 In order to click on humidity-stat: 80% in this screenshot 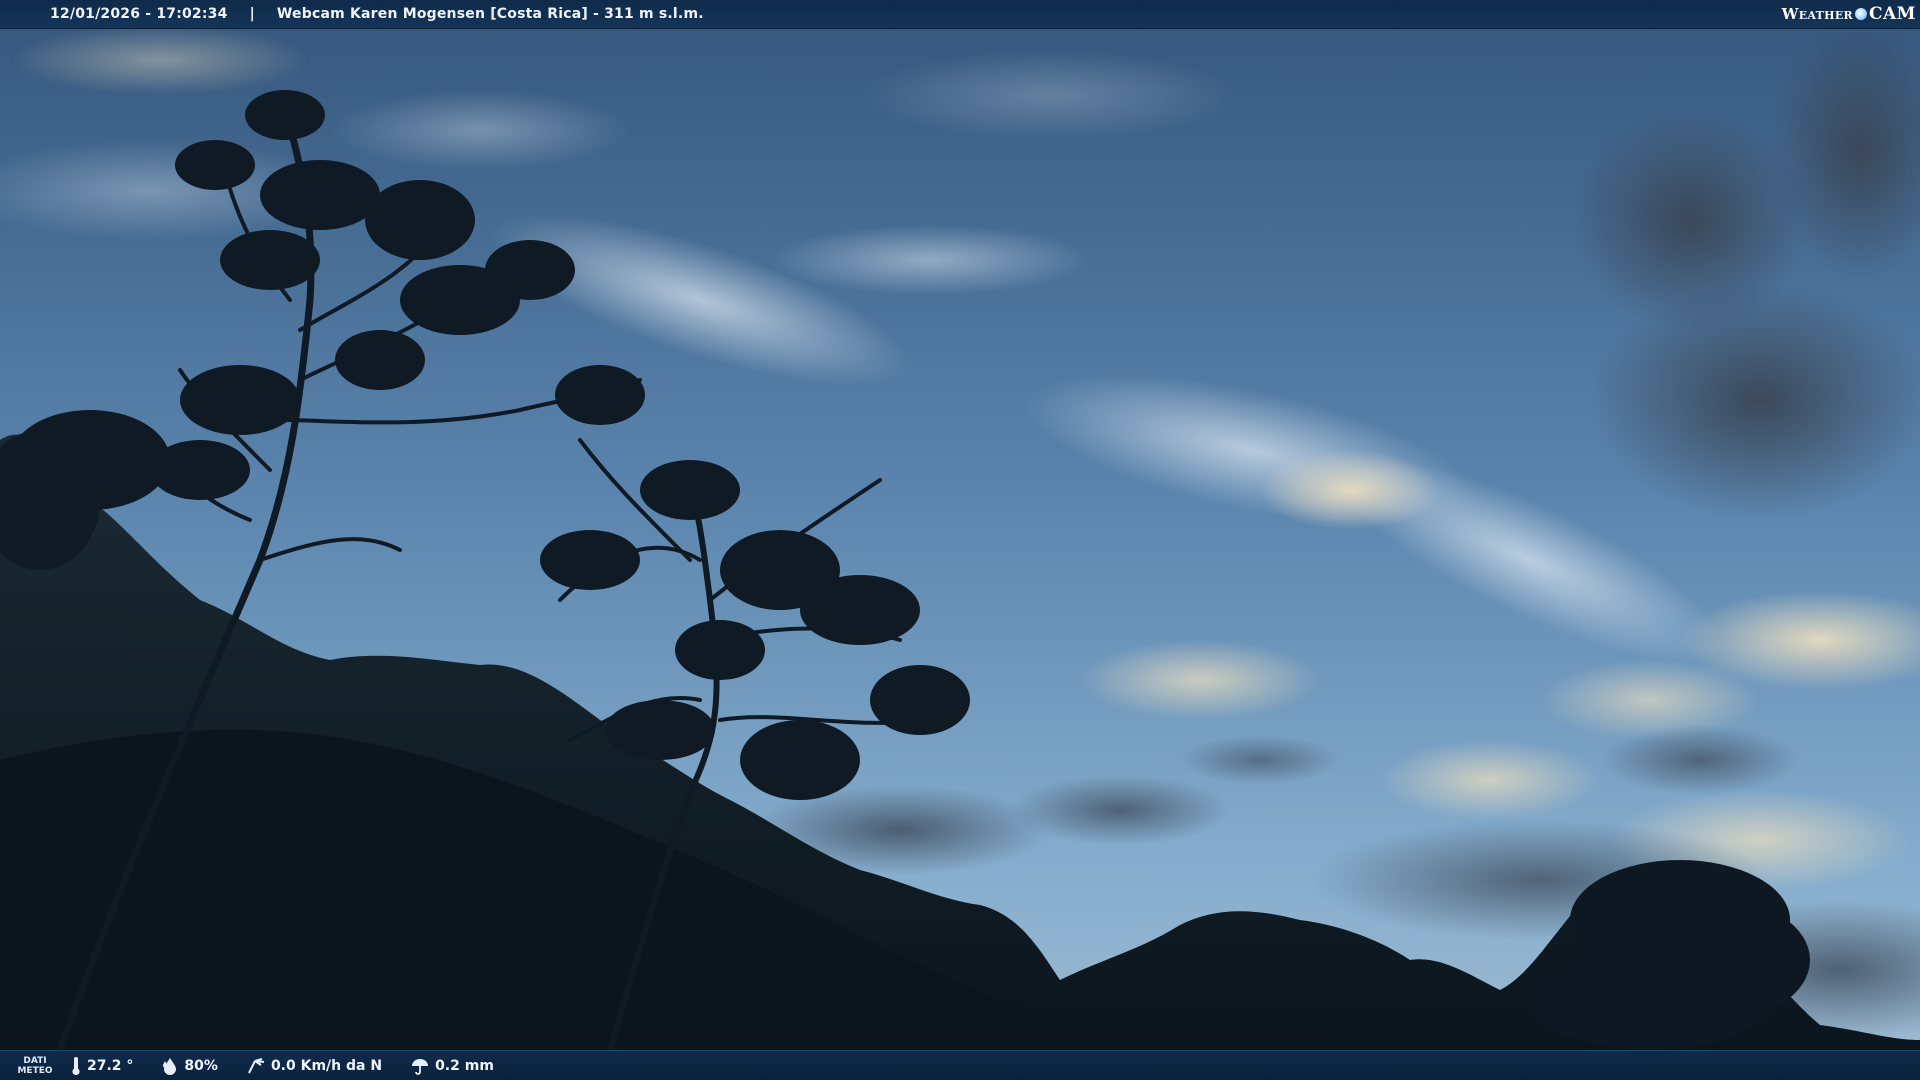, I will do `click(189, 1066)`.